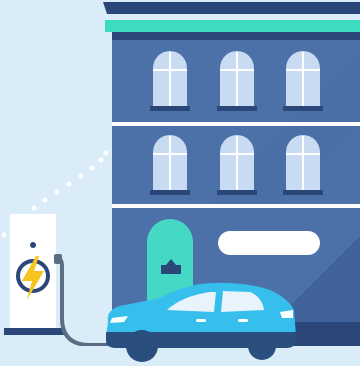 Image resolution: width=360 pixels, height=366 pixels. What do you see at coordinates (180, 356) in the screenshot?
I see `ground` at bounding box center [180, 356].